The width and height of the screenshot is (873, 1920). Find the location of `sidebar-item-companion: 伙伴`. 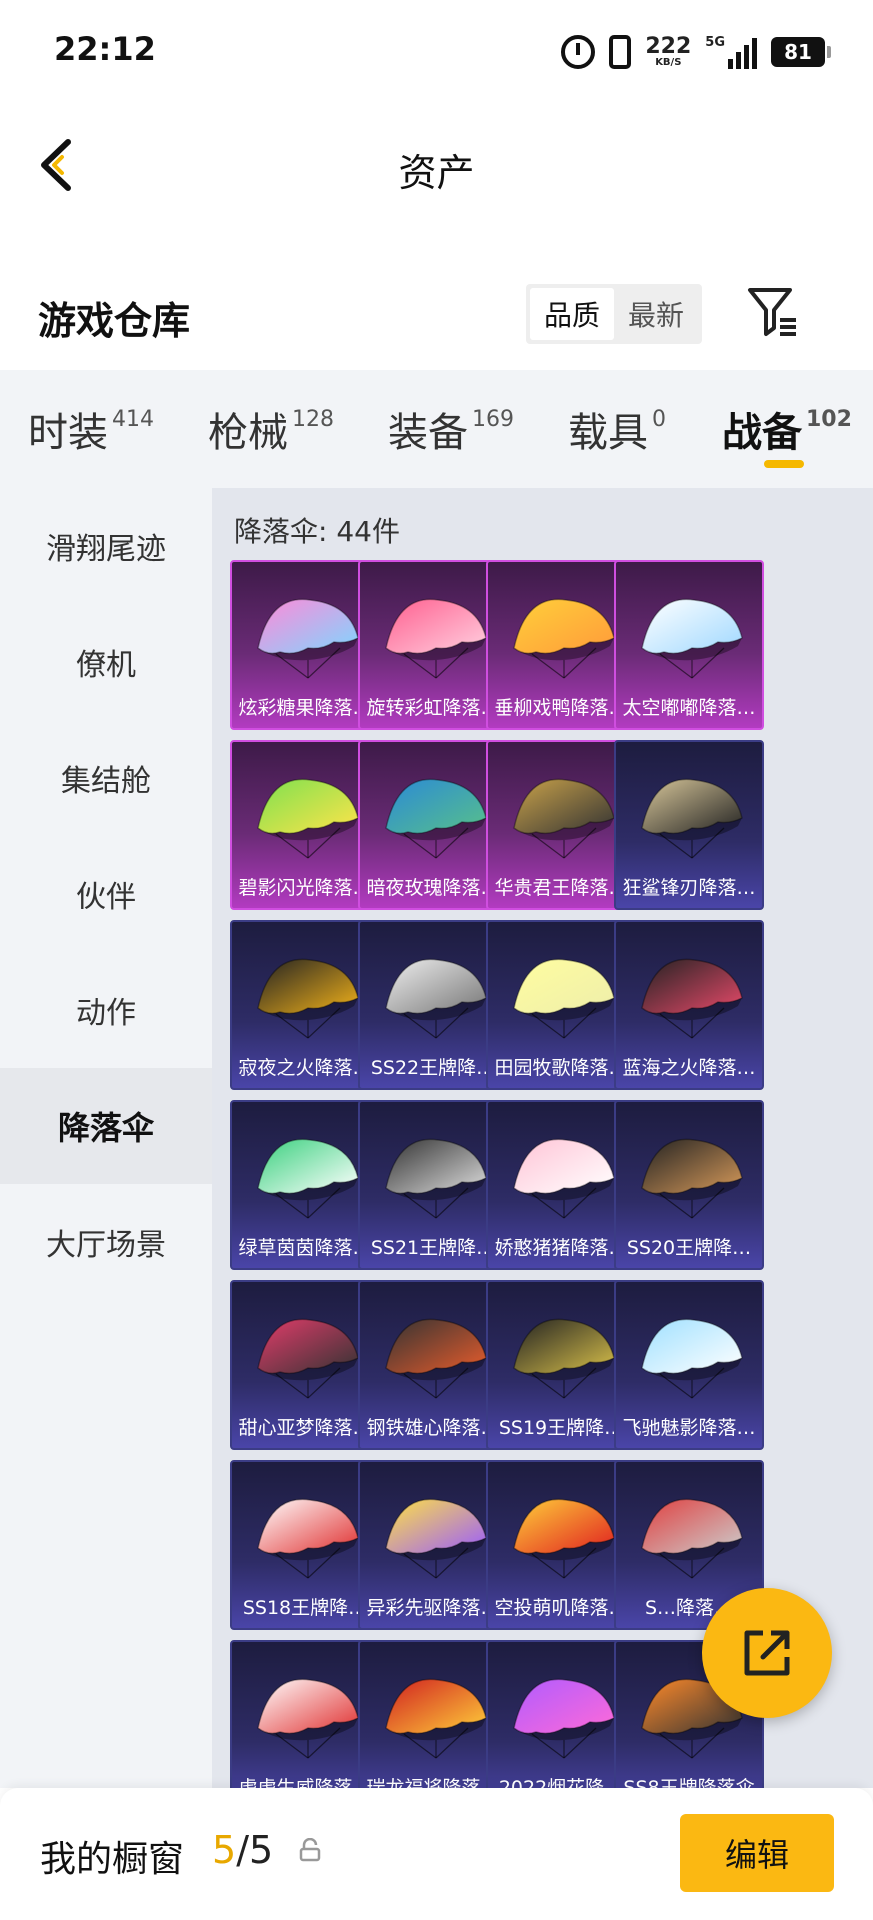

sidebar-item-companion: 伙伴 is located at coordinates (106, 894).